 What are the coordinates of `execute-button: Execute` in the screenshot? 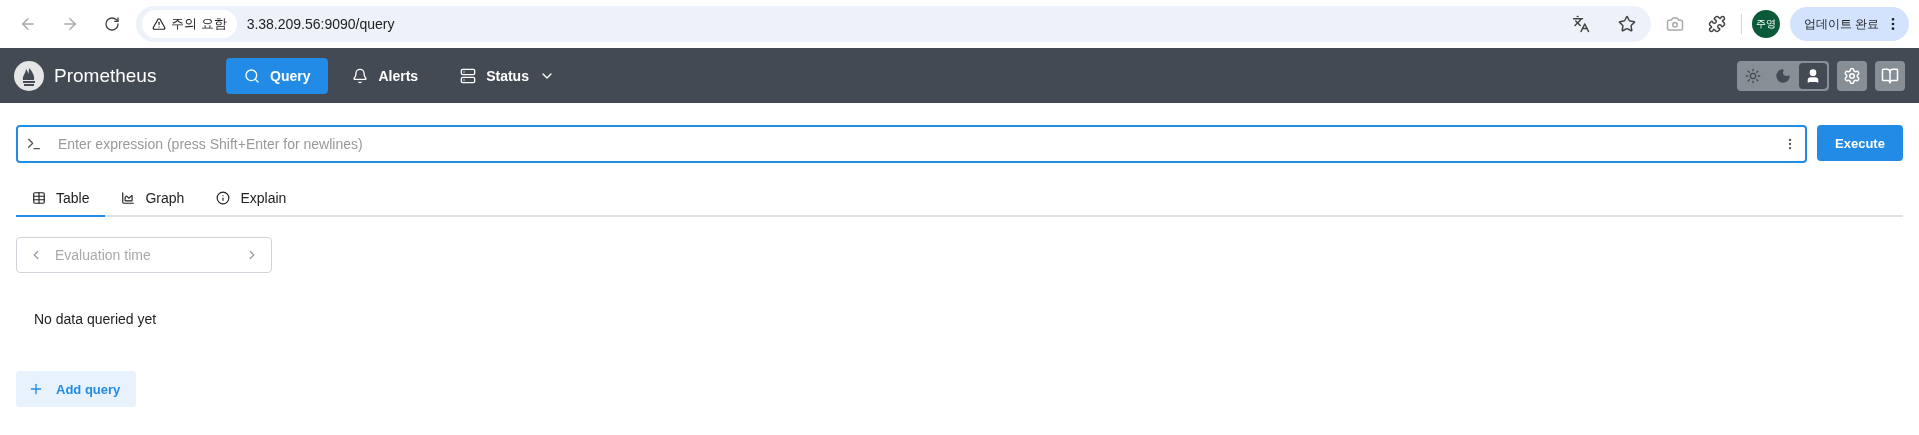 It's located at (1860, 143).